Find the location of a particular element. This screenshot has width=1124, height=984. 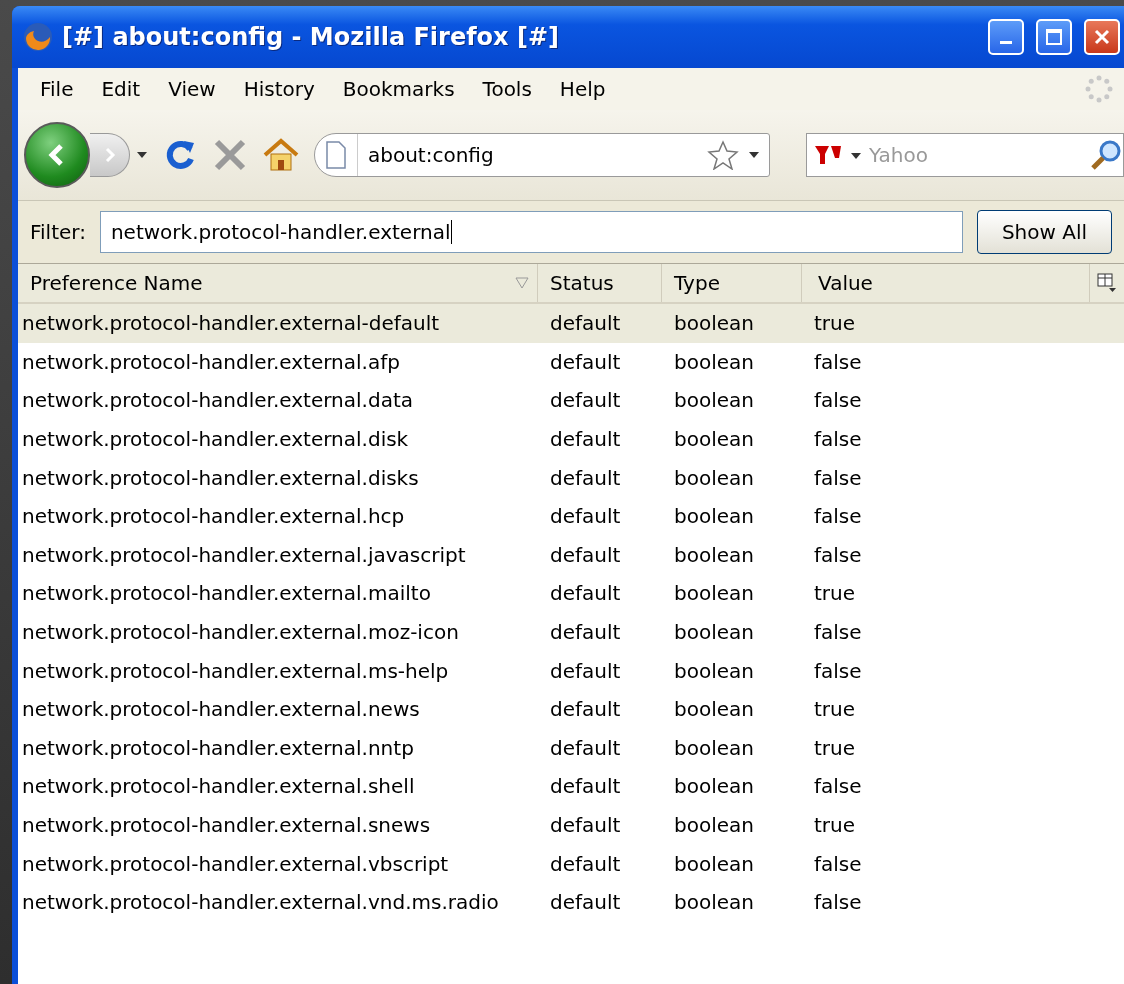

table-cell-text: network.protocol-handler.external.afp is located at coordinates (211, 362).